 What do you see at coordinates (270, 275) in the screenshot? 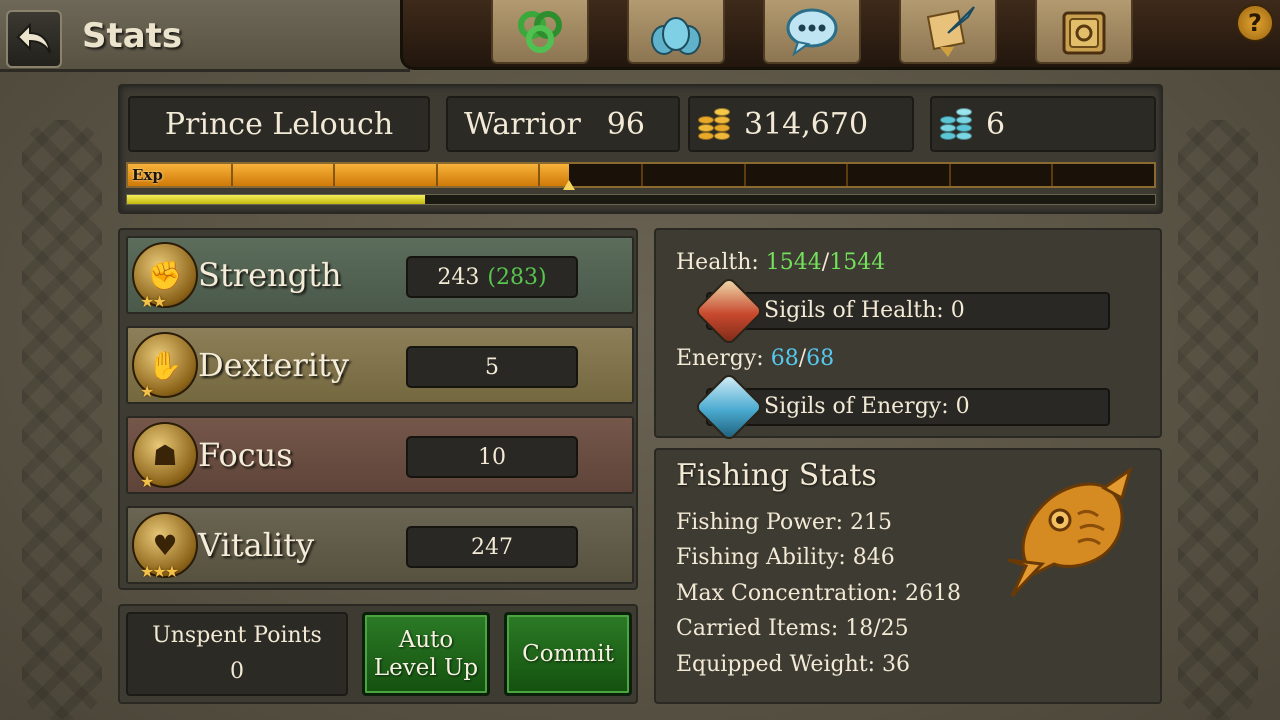
I see `stat-name: Strength` at bounding box center [270, 275].